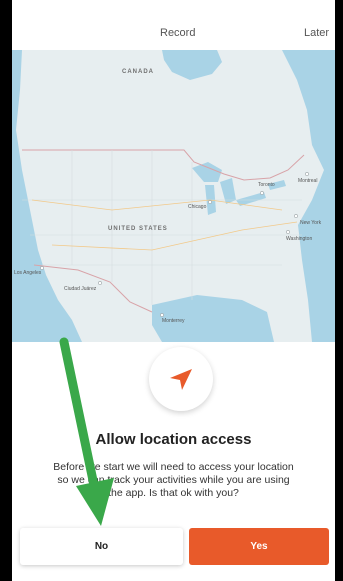 Image resolution: width=343 pixels, height=581 pixels. I want to click on location-icon-badge, so click(181, 379).